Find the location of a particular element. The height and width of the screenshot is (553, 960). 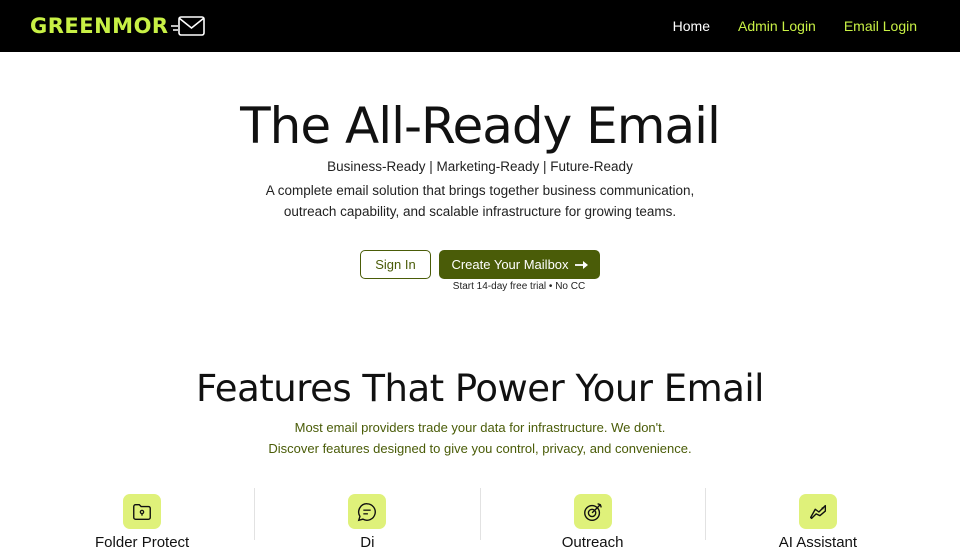

nav-home-link: Home is located at coordinates (691, 26).